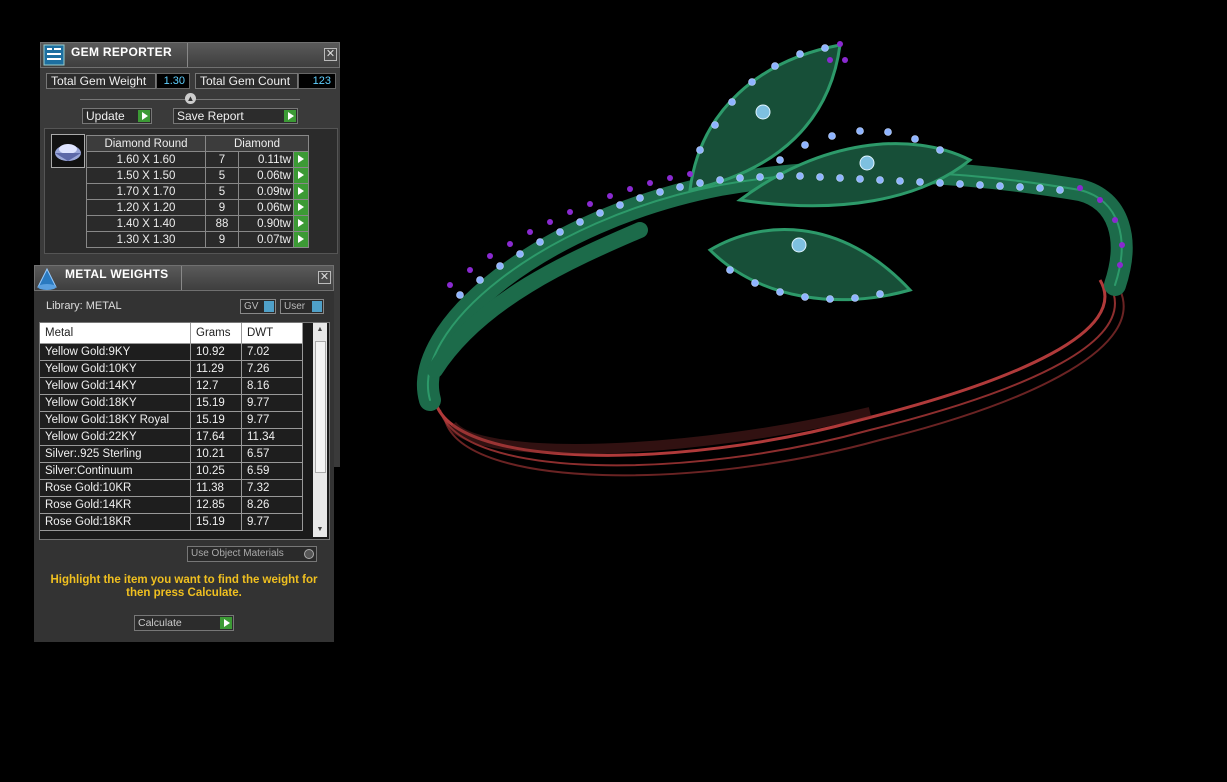 The image size is (1227, 782). I want to click on gem-row: 1.60 X 1.60 7 0.11tw, so click(197, 159).